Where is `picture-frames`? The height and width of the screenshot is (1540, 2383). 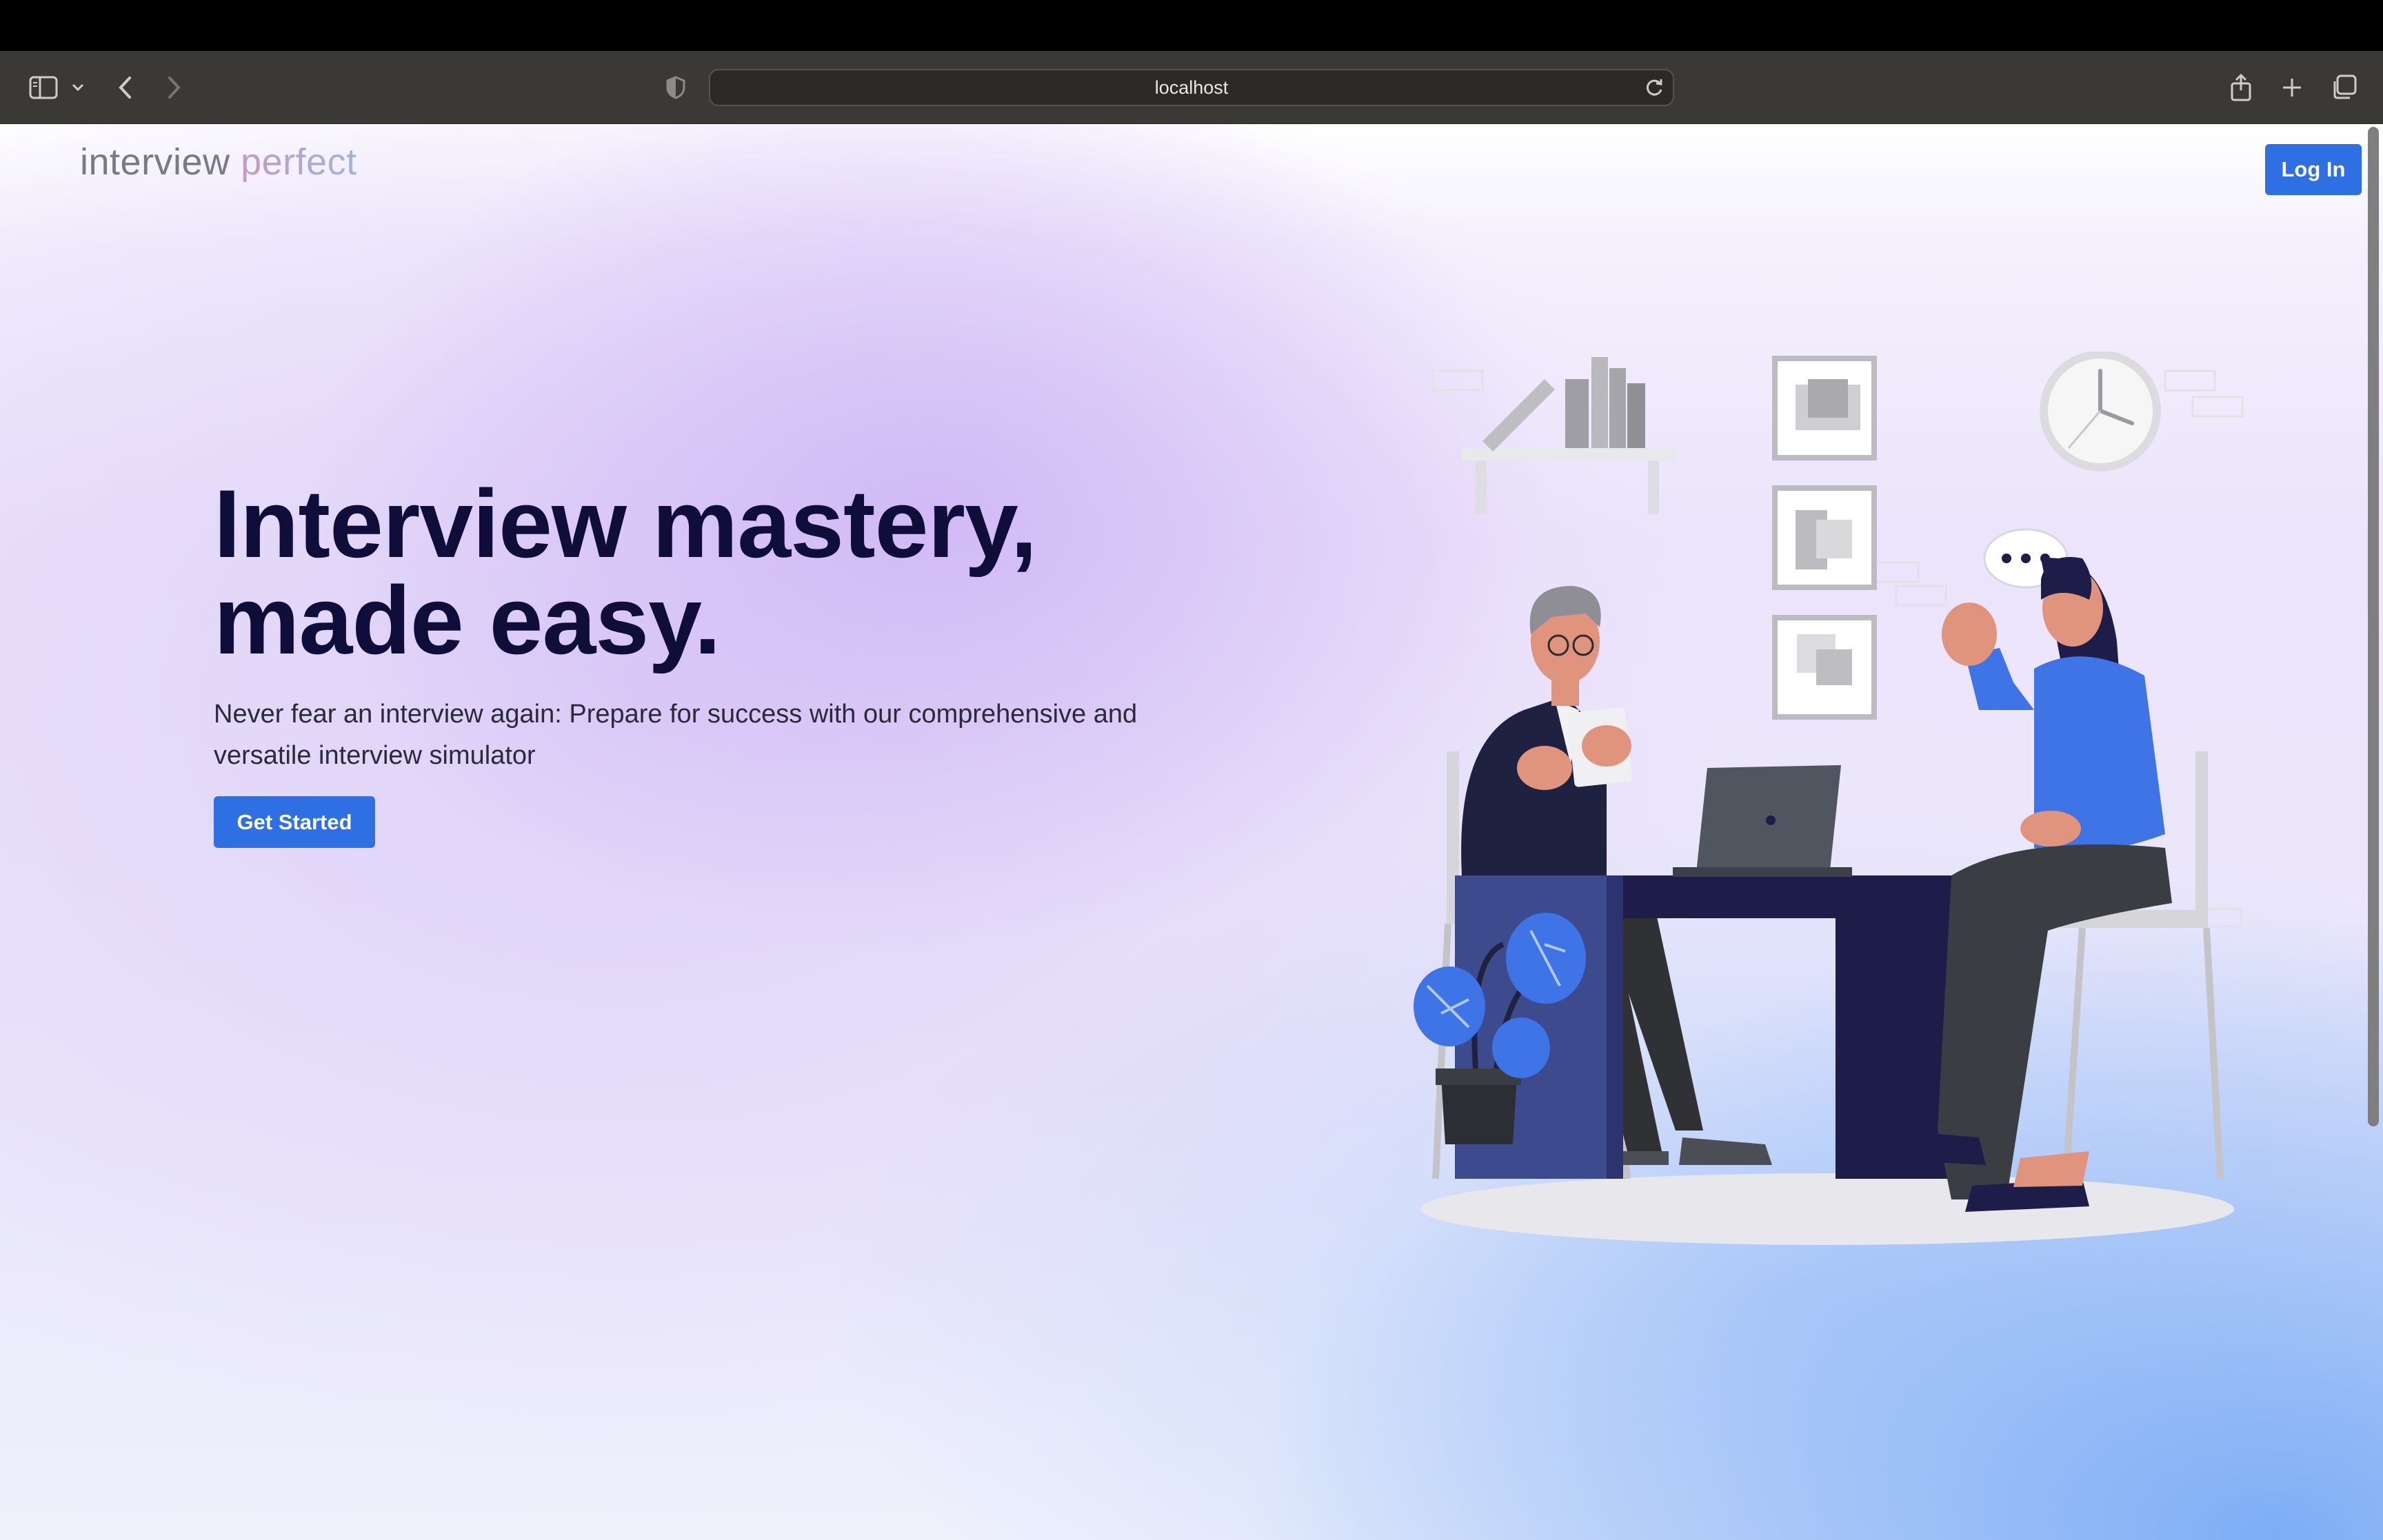 picture-frames is located at coordinates (1824, 538).